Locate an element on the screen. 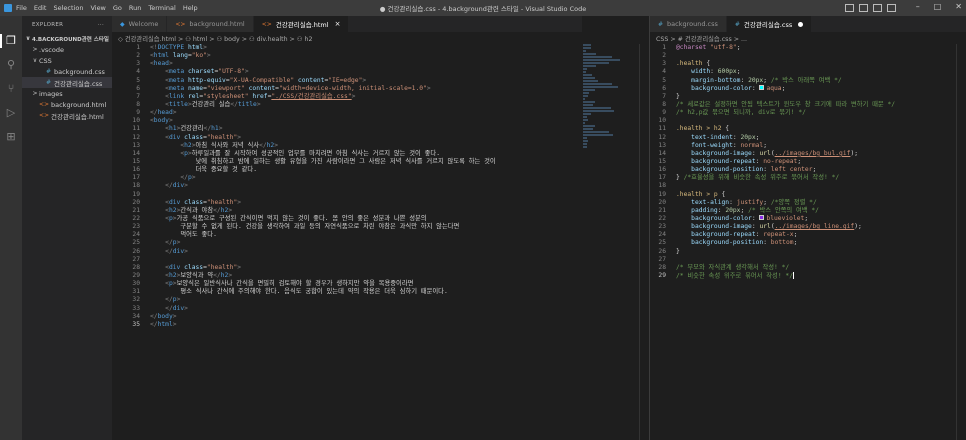  unsaved-dot-icon is located at coordinates (801, 24).